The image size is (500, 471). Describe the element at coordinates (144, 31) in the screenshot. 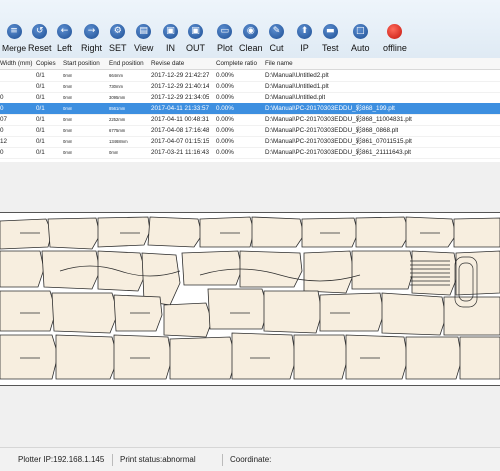

I see `view-icon: ▤` at that location.